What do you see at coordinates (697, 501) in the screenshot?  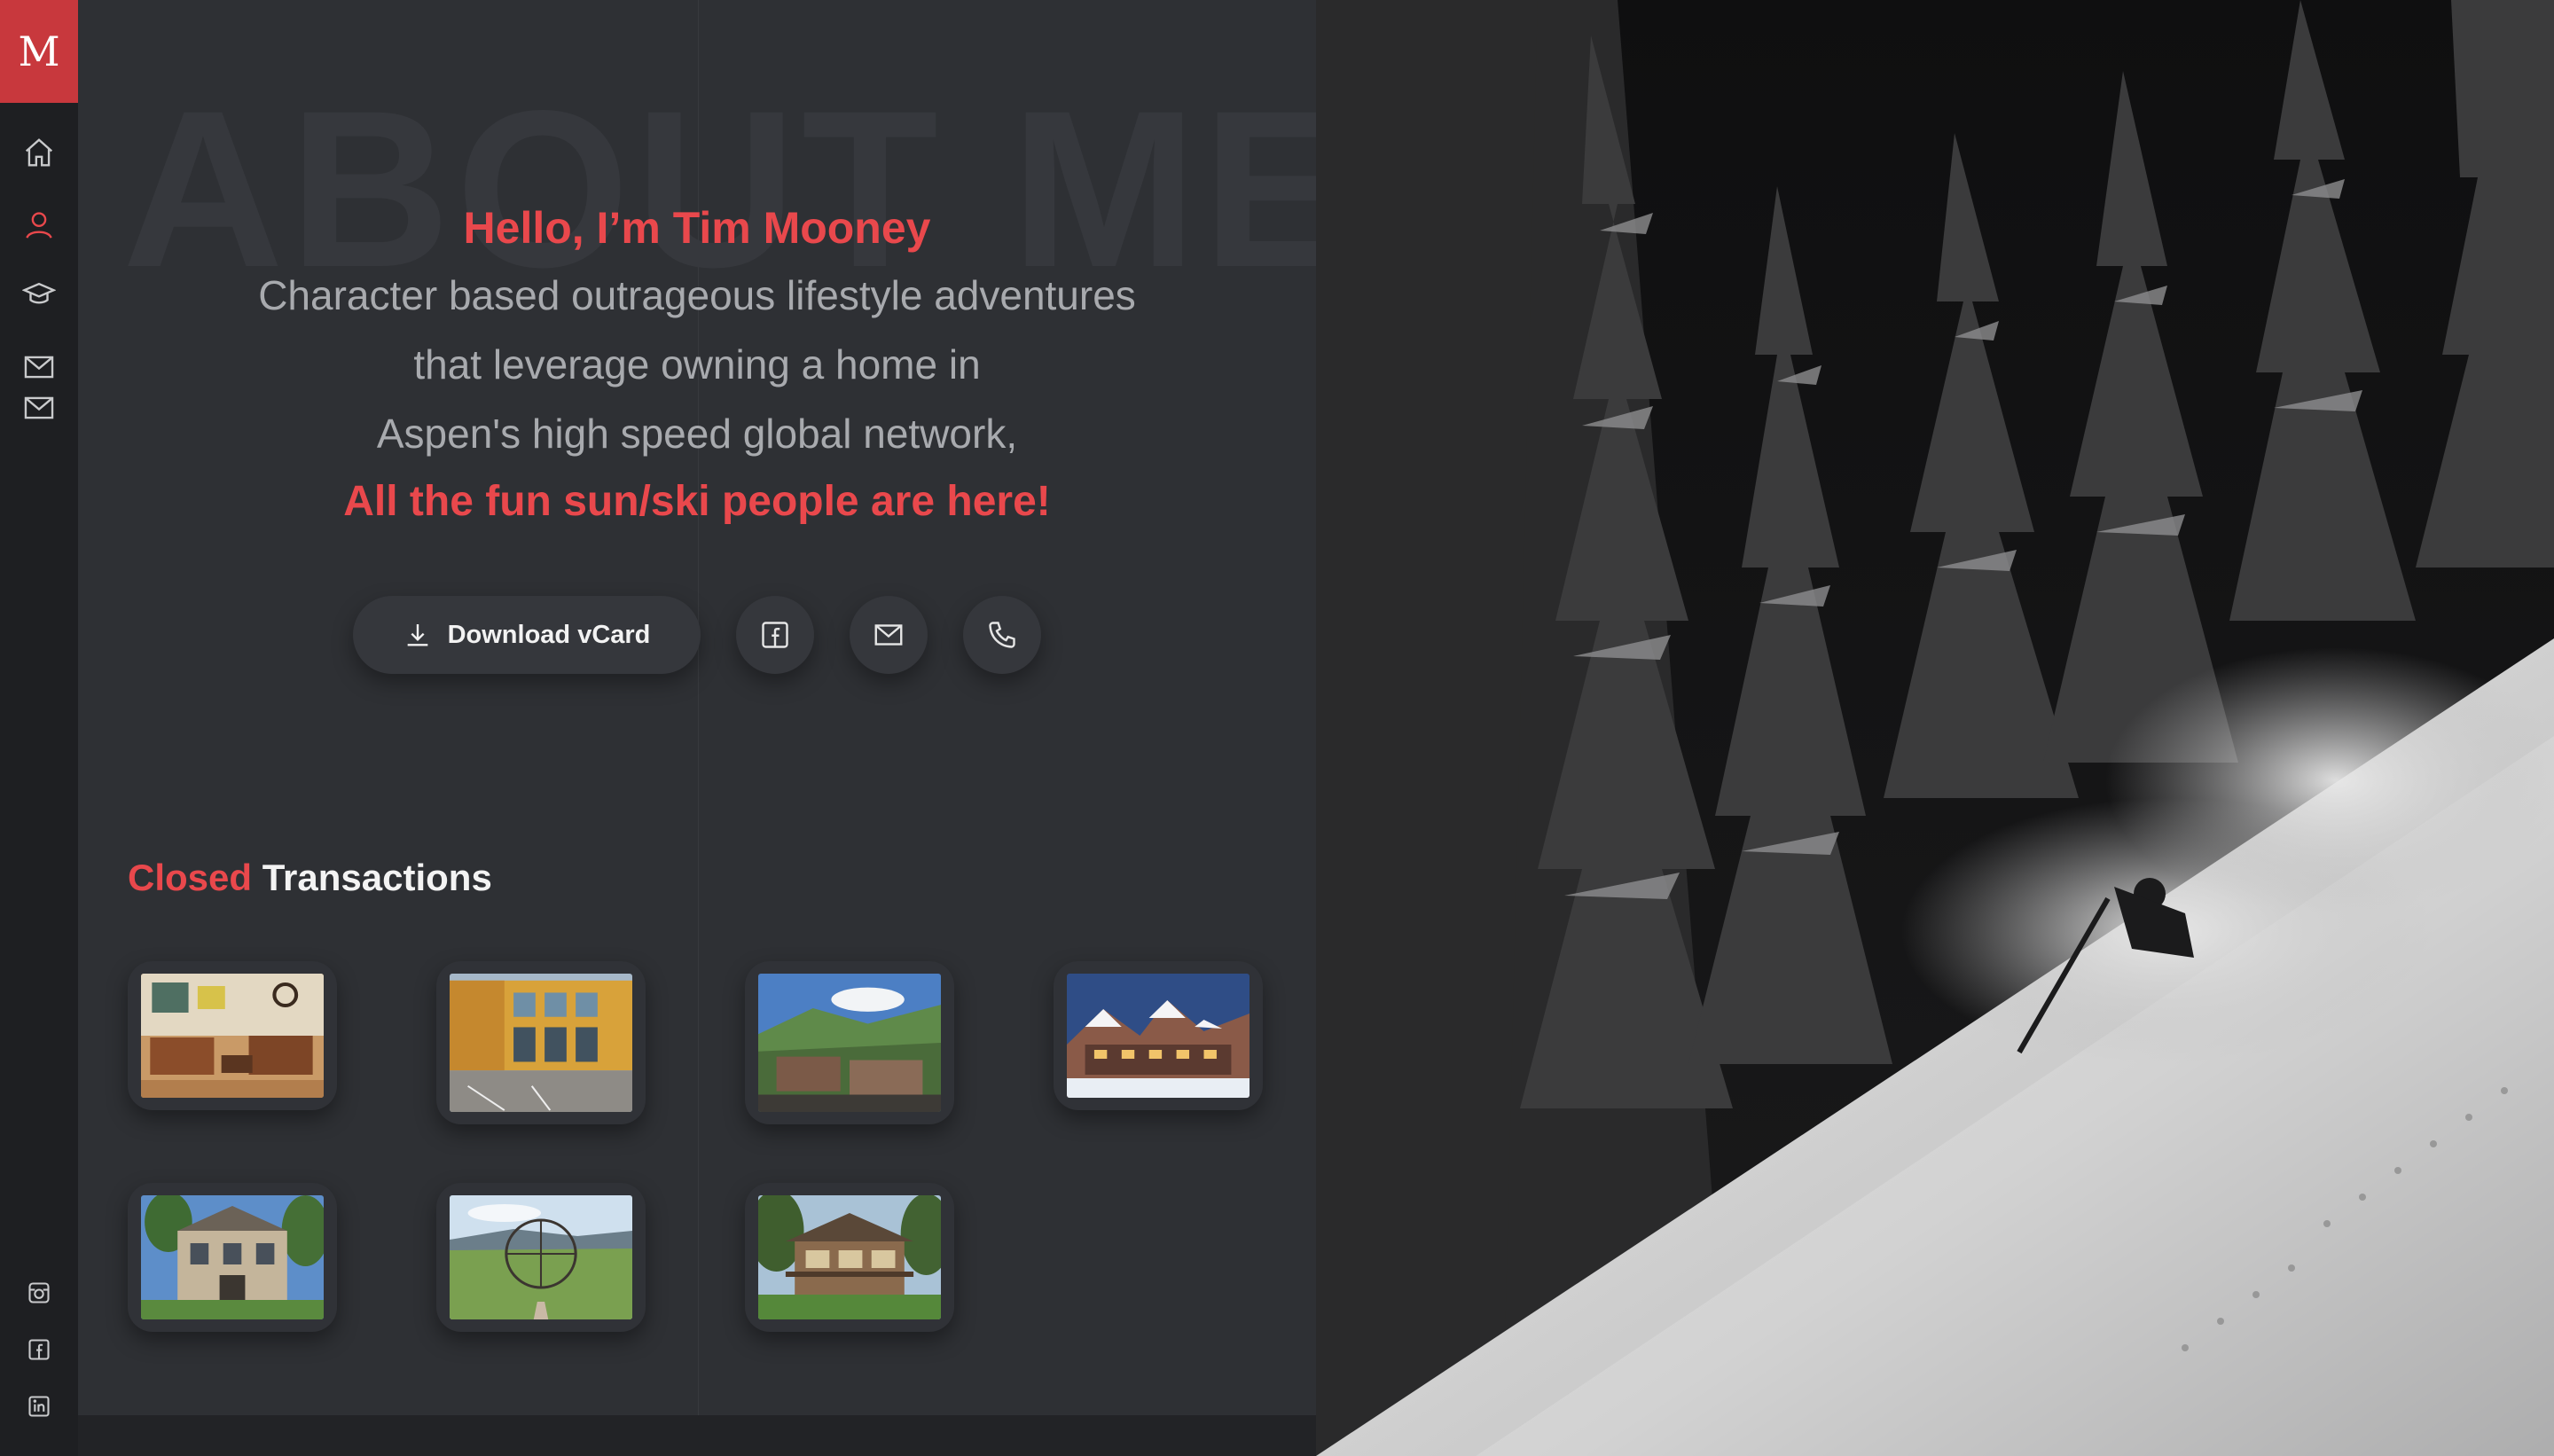 I see `tagline-emphasis: All the fun sun/ski people are here!` at bounding box center [697, 501].